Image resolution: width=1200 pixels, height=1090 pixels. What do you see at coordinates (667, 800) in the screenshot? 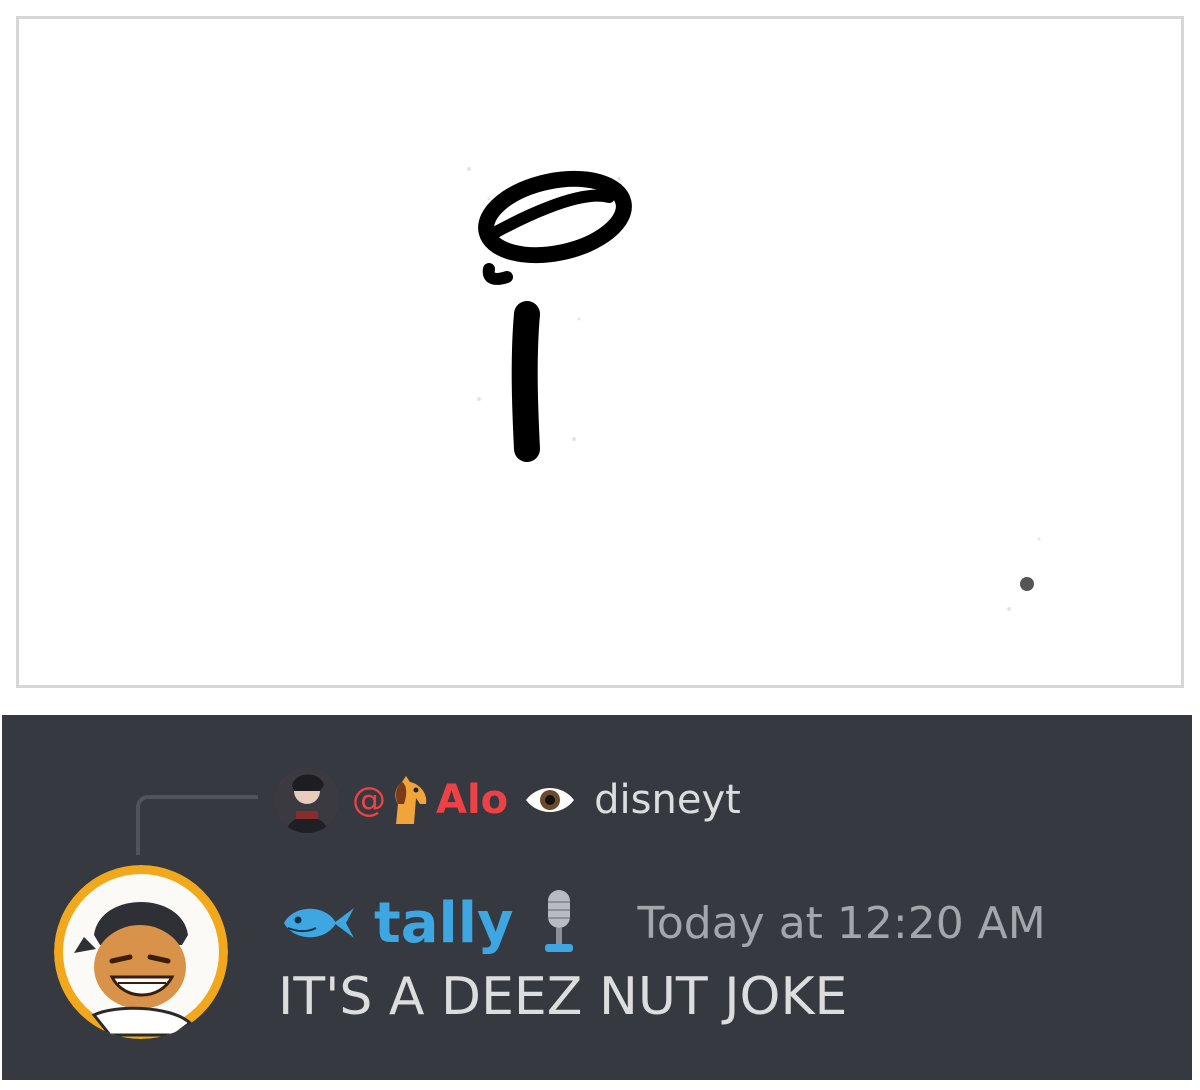
I see `reply-message-text: disneyt` at bounding box center [667, 800].